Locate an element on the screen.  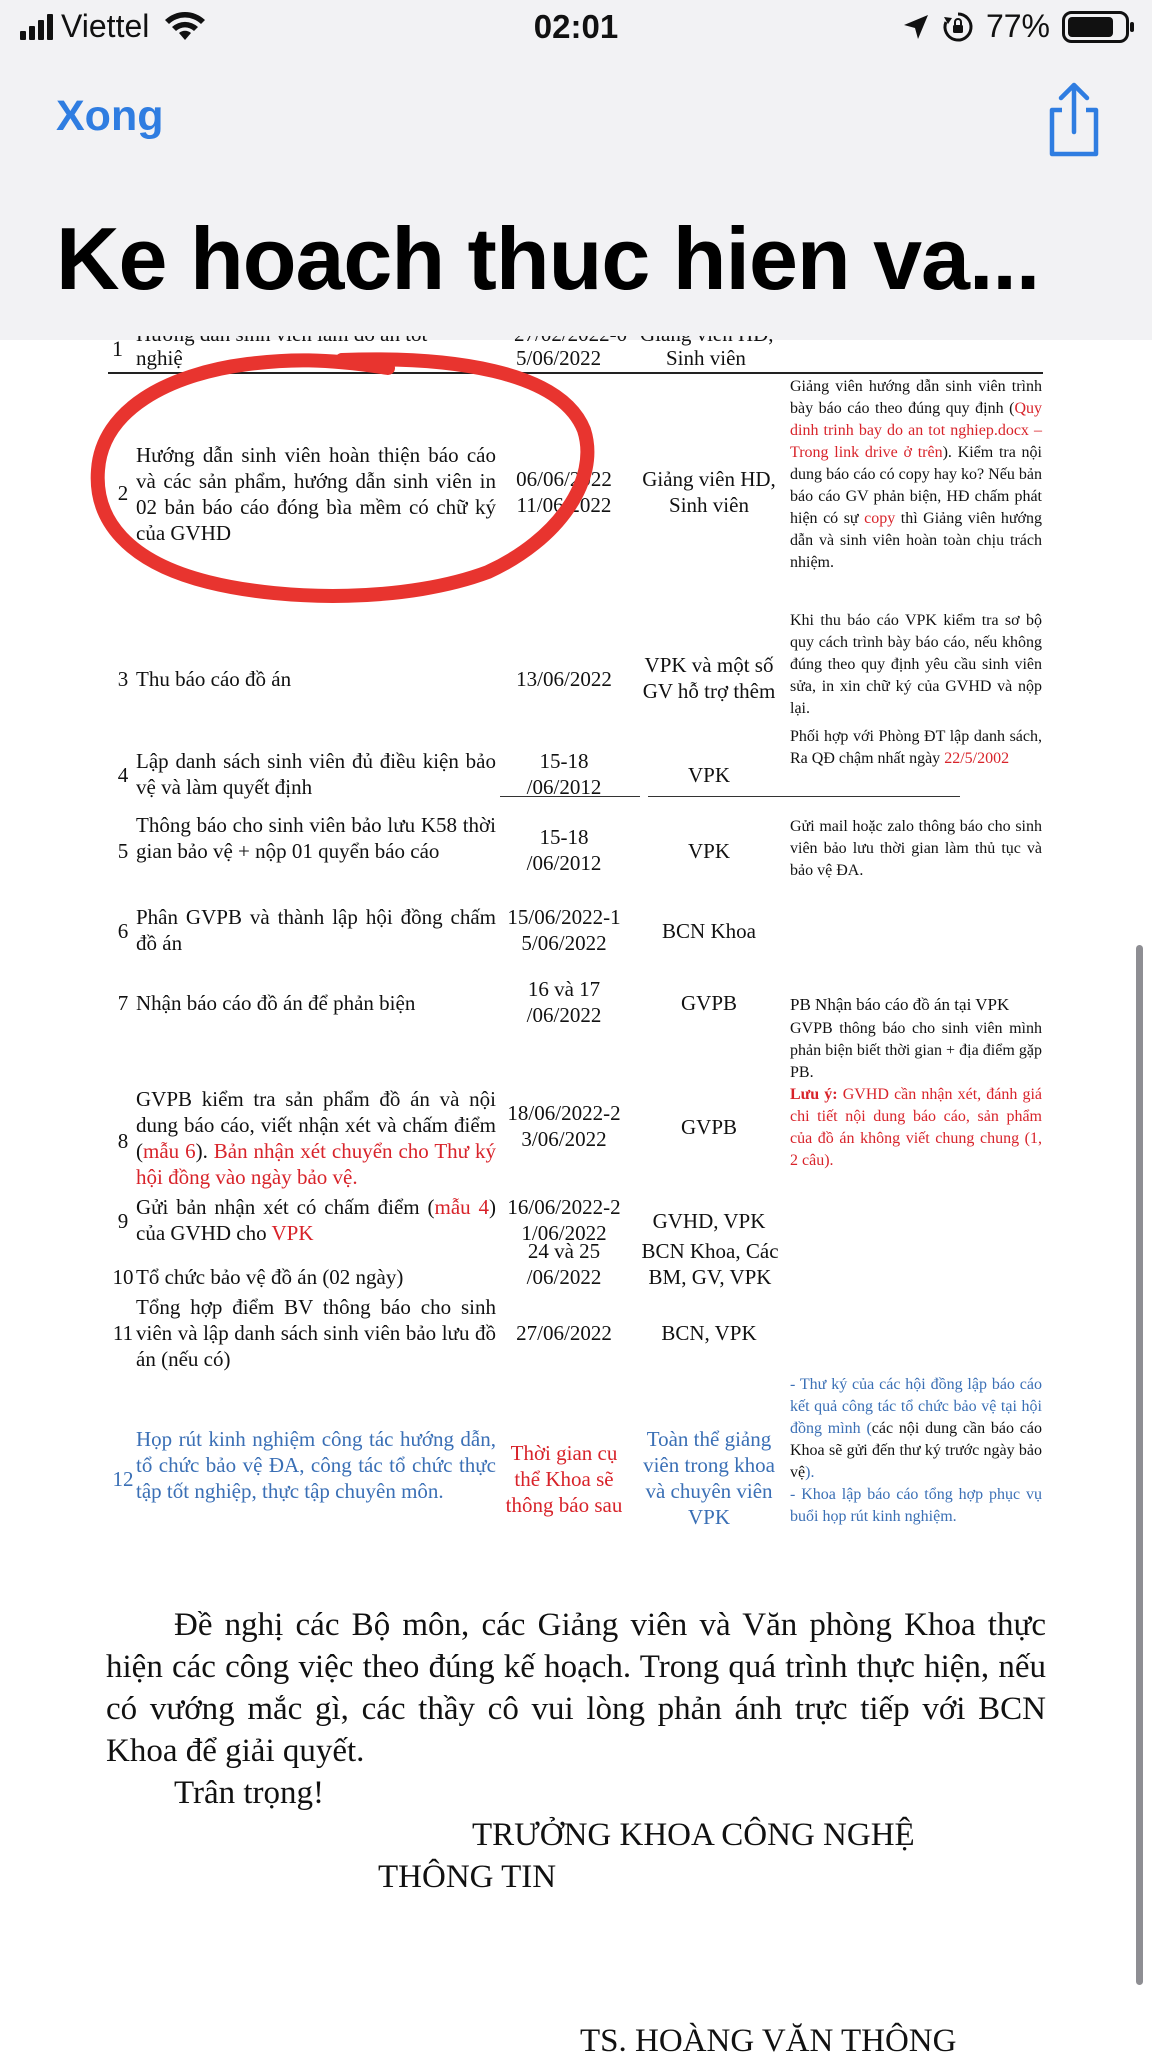
location-arrow-icon is located at coordinates (915, 26).